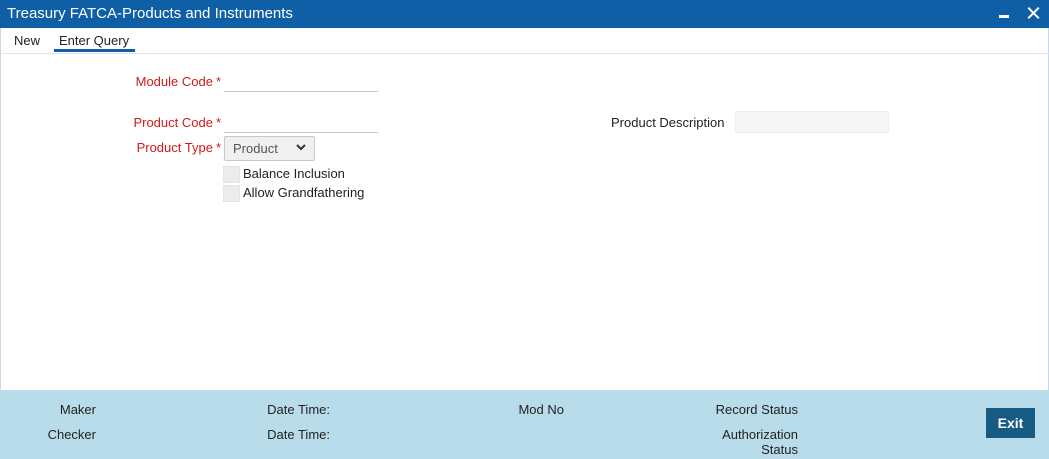 This screenshot has height=459, width=1049. Describe the element at coordinates (255, 148) in the screenshot. I see `product-type-selected-value: Product` at that location.